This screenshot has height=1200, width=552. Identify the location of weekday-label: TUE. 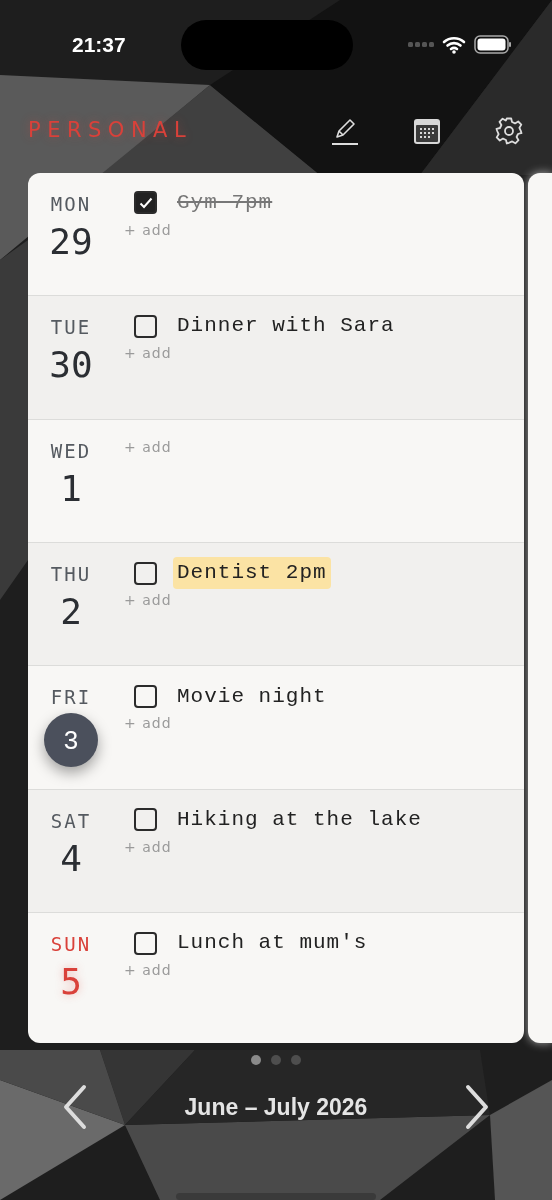
(71, 328).